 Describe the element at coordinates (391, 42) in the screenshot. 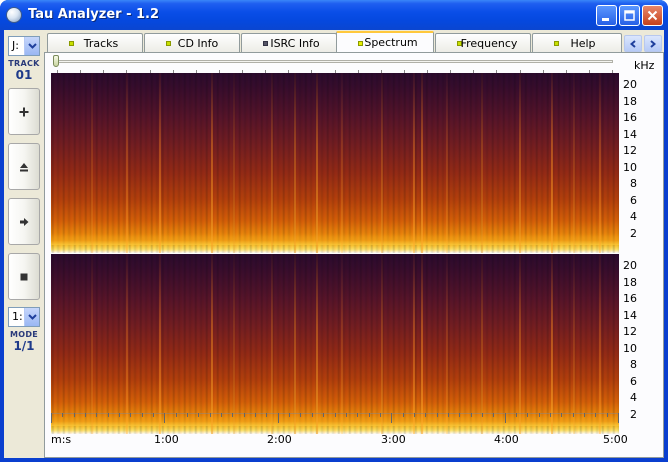

I see `tab-label: Spectrum` at that location.